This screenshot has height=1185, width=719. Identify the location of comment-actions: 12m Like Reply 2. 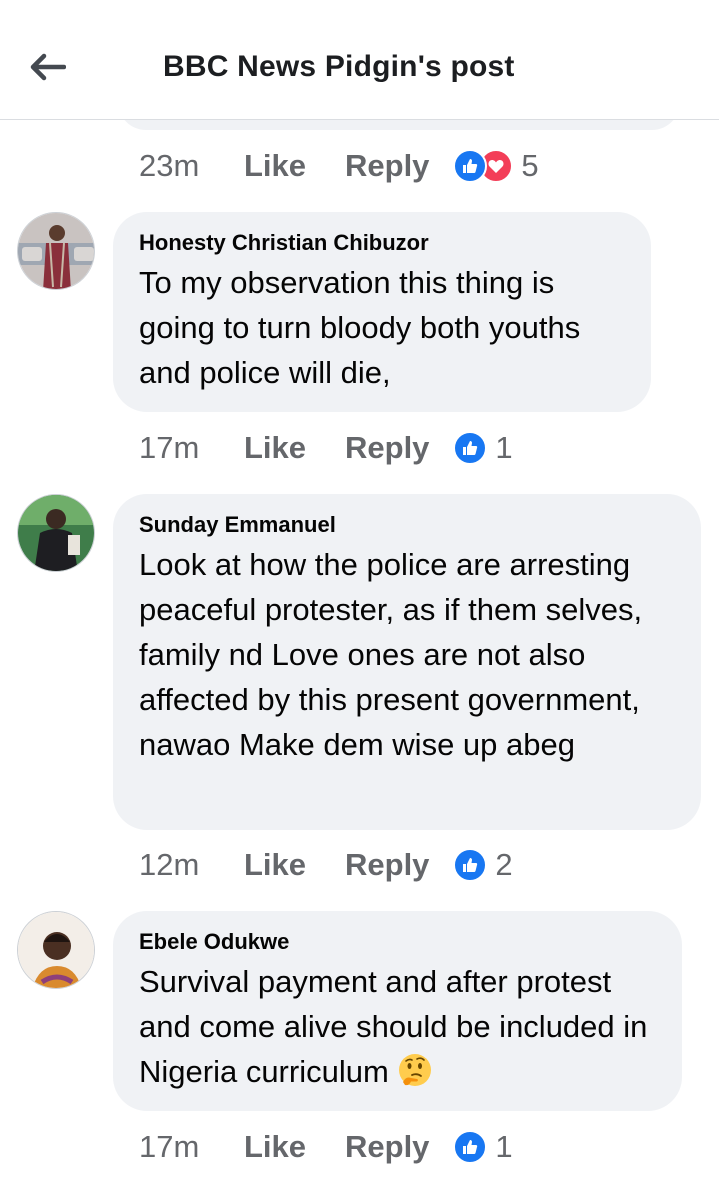
(326, 865).